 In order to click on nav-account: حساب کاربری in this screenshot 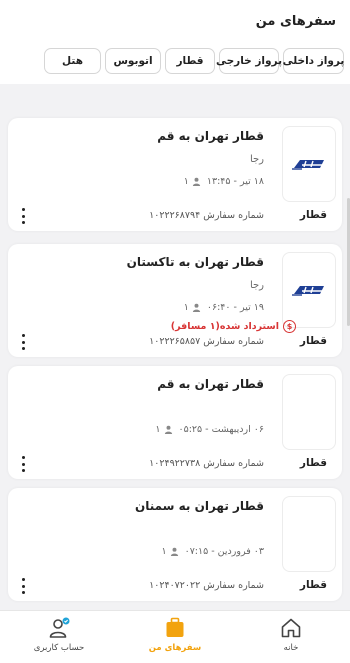, I will do `click(59, 638)`.